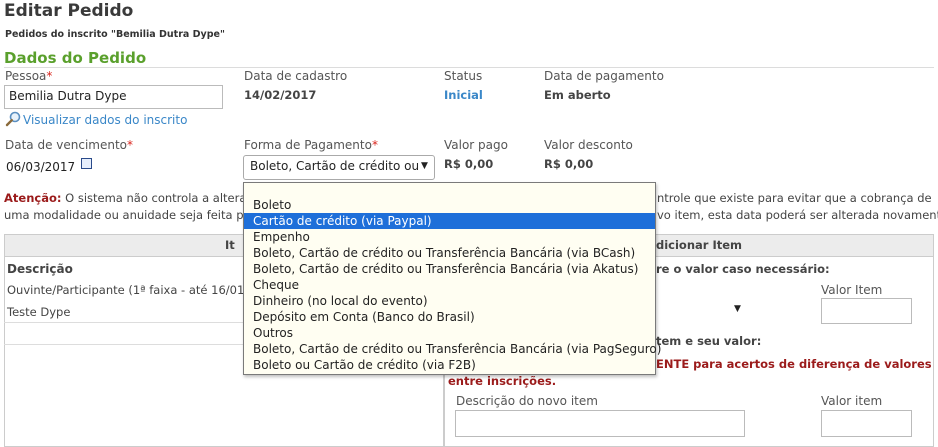  Describe the element at coordinates (96, 120) in the screenshot. I see `view-inscrito-link: Visualizar dados do inscrito` at that location.